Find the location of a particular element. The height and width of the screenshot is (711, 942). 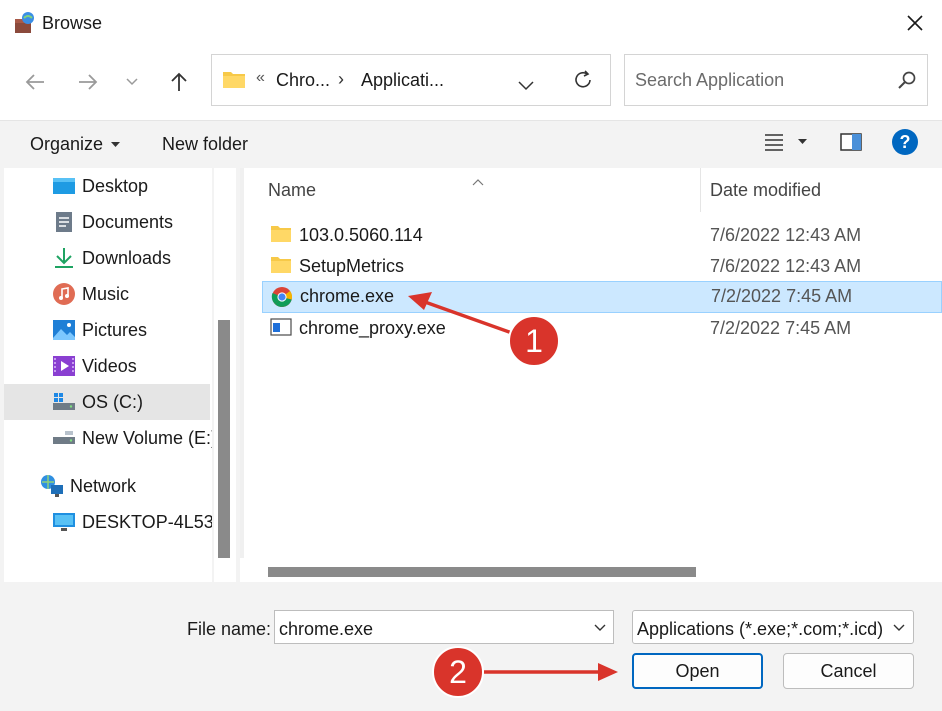

sidebar-item-videos: Videos is located at coordinates (107, 366).